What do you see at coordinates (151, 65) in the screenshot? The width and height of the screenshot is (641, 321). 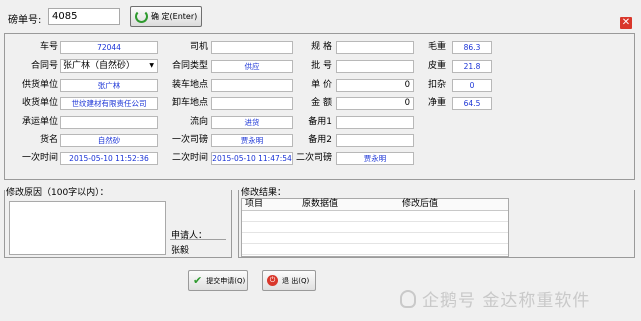 I see `dropdown-arrow-icon: ▼` at bounding box center [151, 65].